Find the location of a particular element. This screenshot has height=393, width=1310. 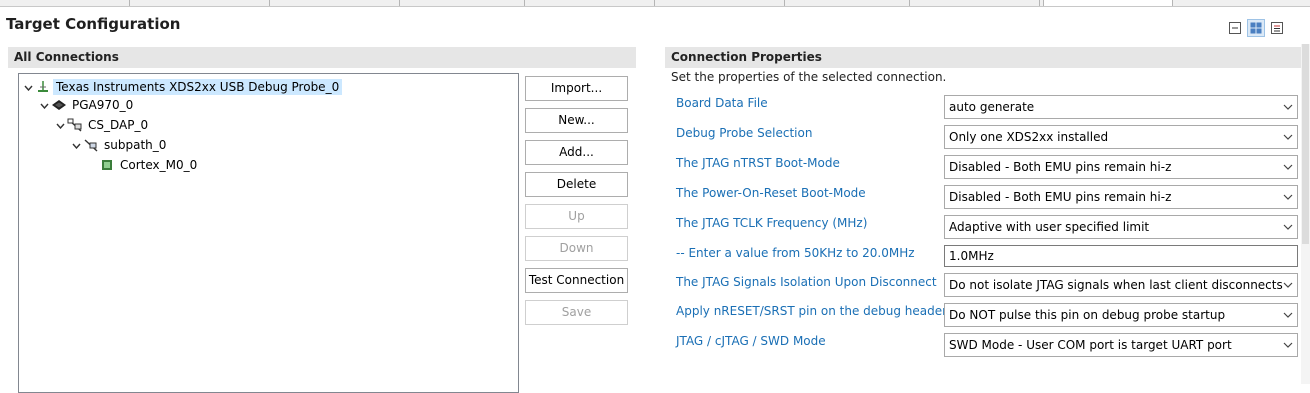

cpu-icon is located at coordinates (107, 165).